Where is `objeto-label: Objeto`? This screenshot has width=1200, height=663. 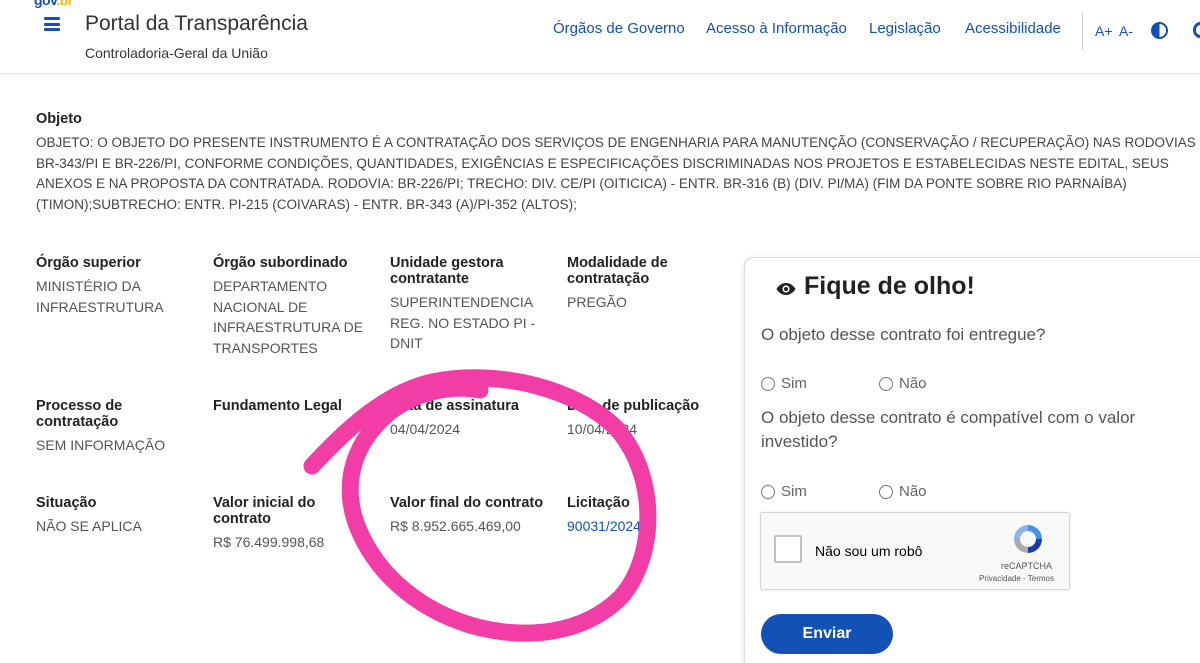
objeto-label: Objeto is located at coordinates (59, 119).